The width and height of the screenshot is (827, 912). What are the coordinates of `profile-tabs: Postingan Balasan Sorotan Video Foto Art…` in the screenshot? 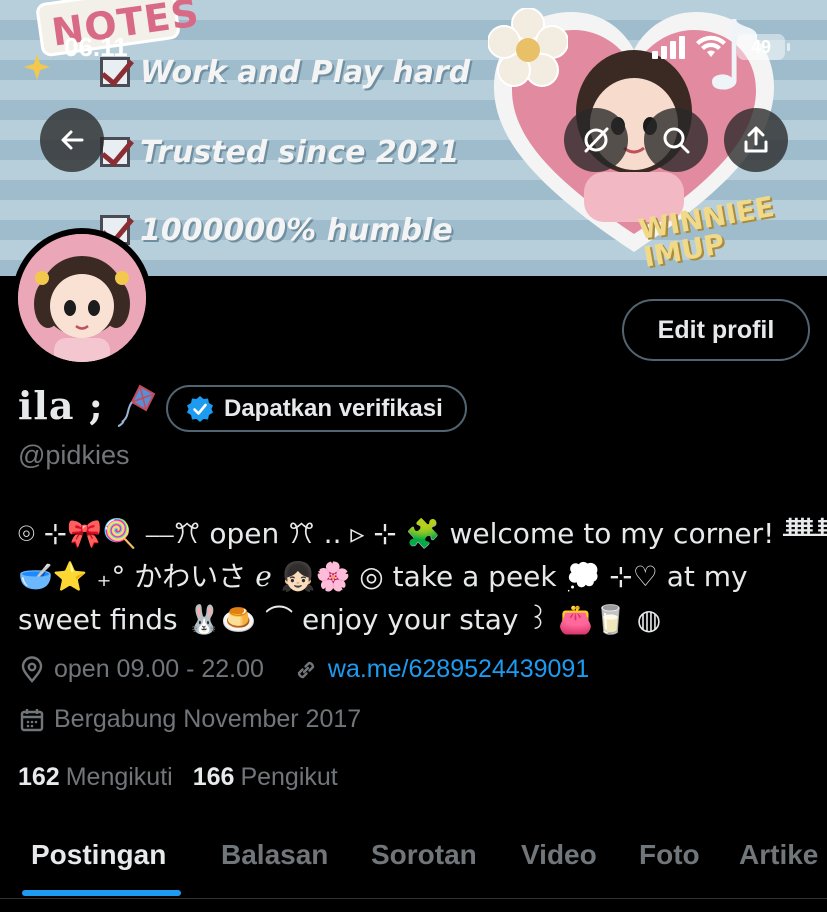 It's located at (413, 860).